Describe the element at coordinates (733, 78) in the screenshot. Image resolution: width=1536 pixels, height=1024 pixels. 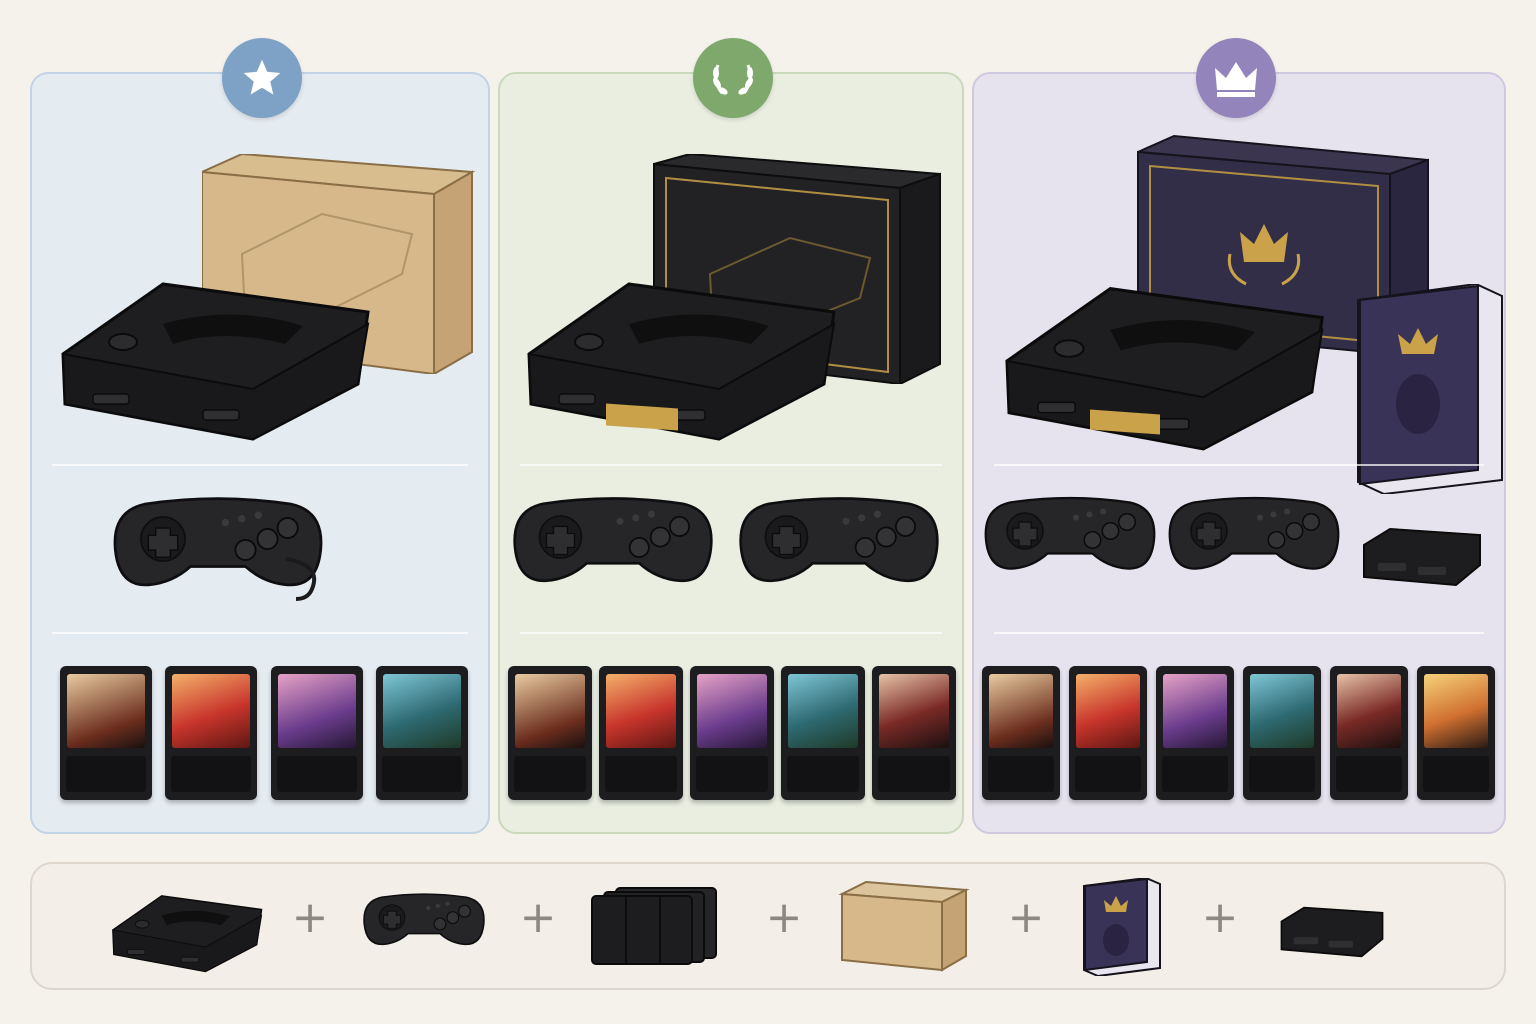
I see `laurel-wreath-icon` at that location.